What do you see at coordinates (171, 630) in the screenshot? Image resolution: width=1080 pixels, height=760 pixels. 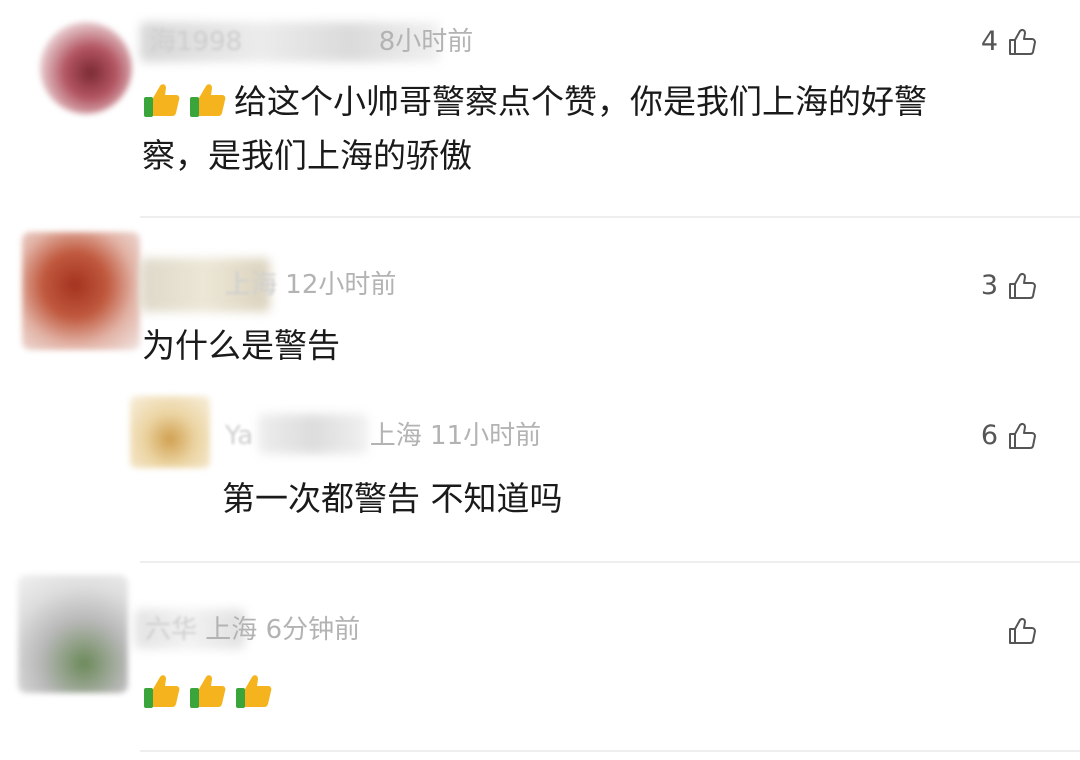 I see `username: 六华` at bounding box center [171, 630].